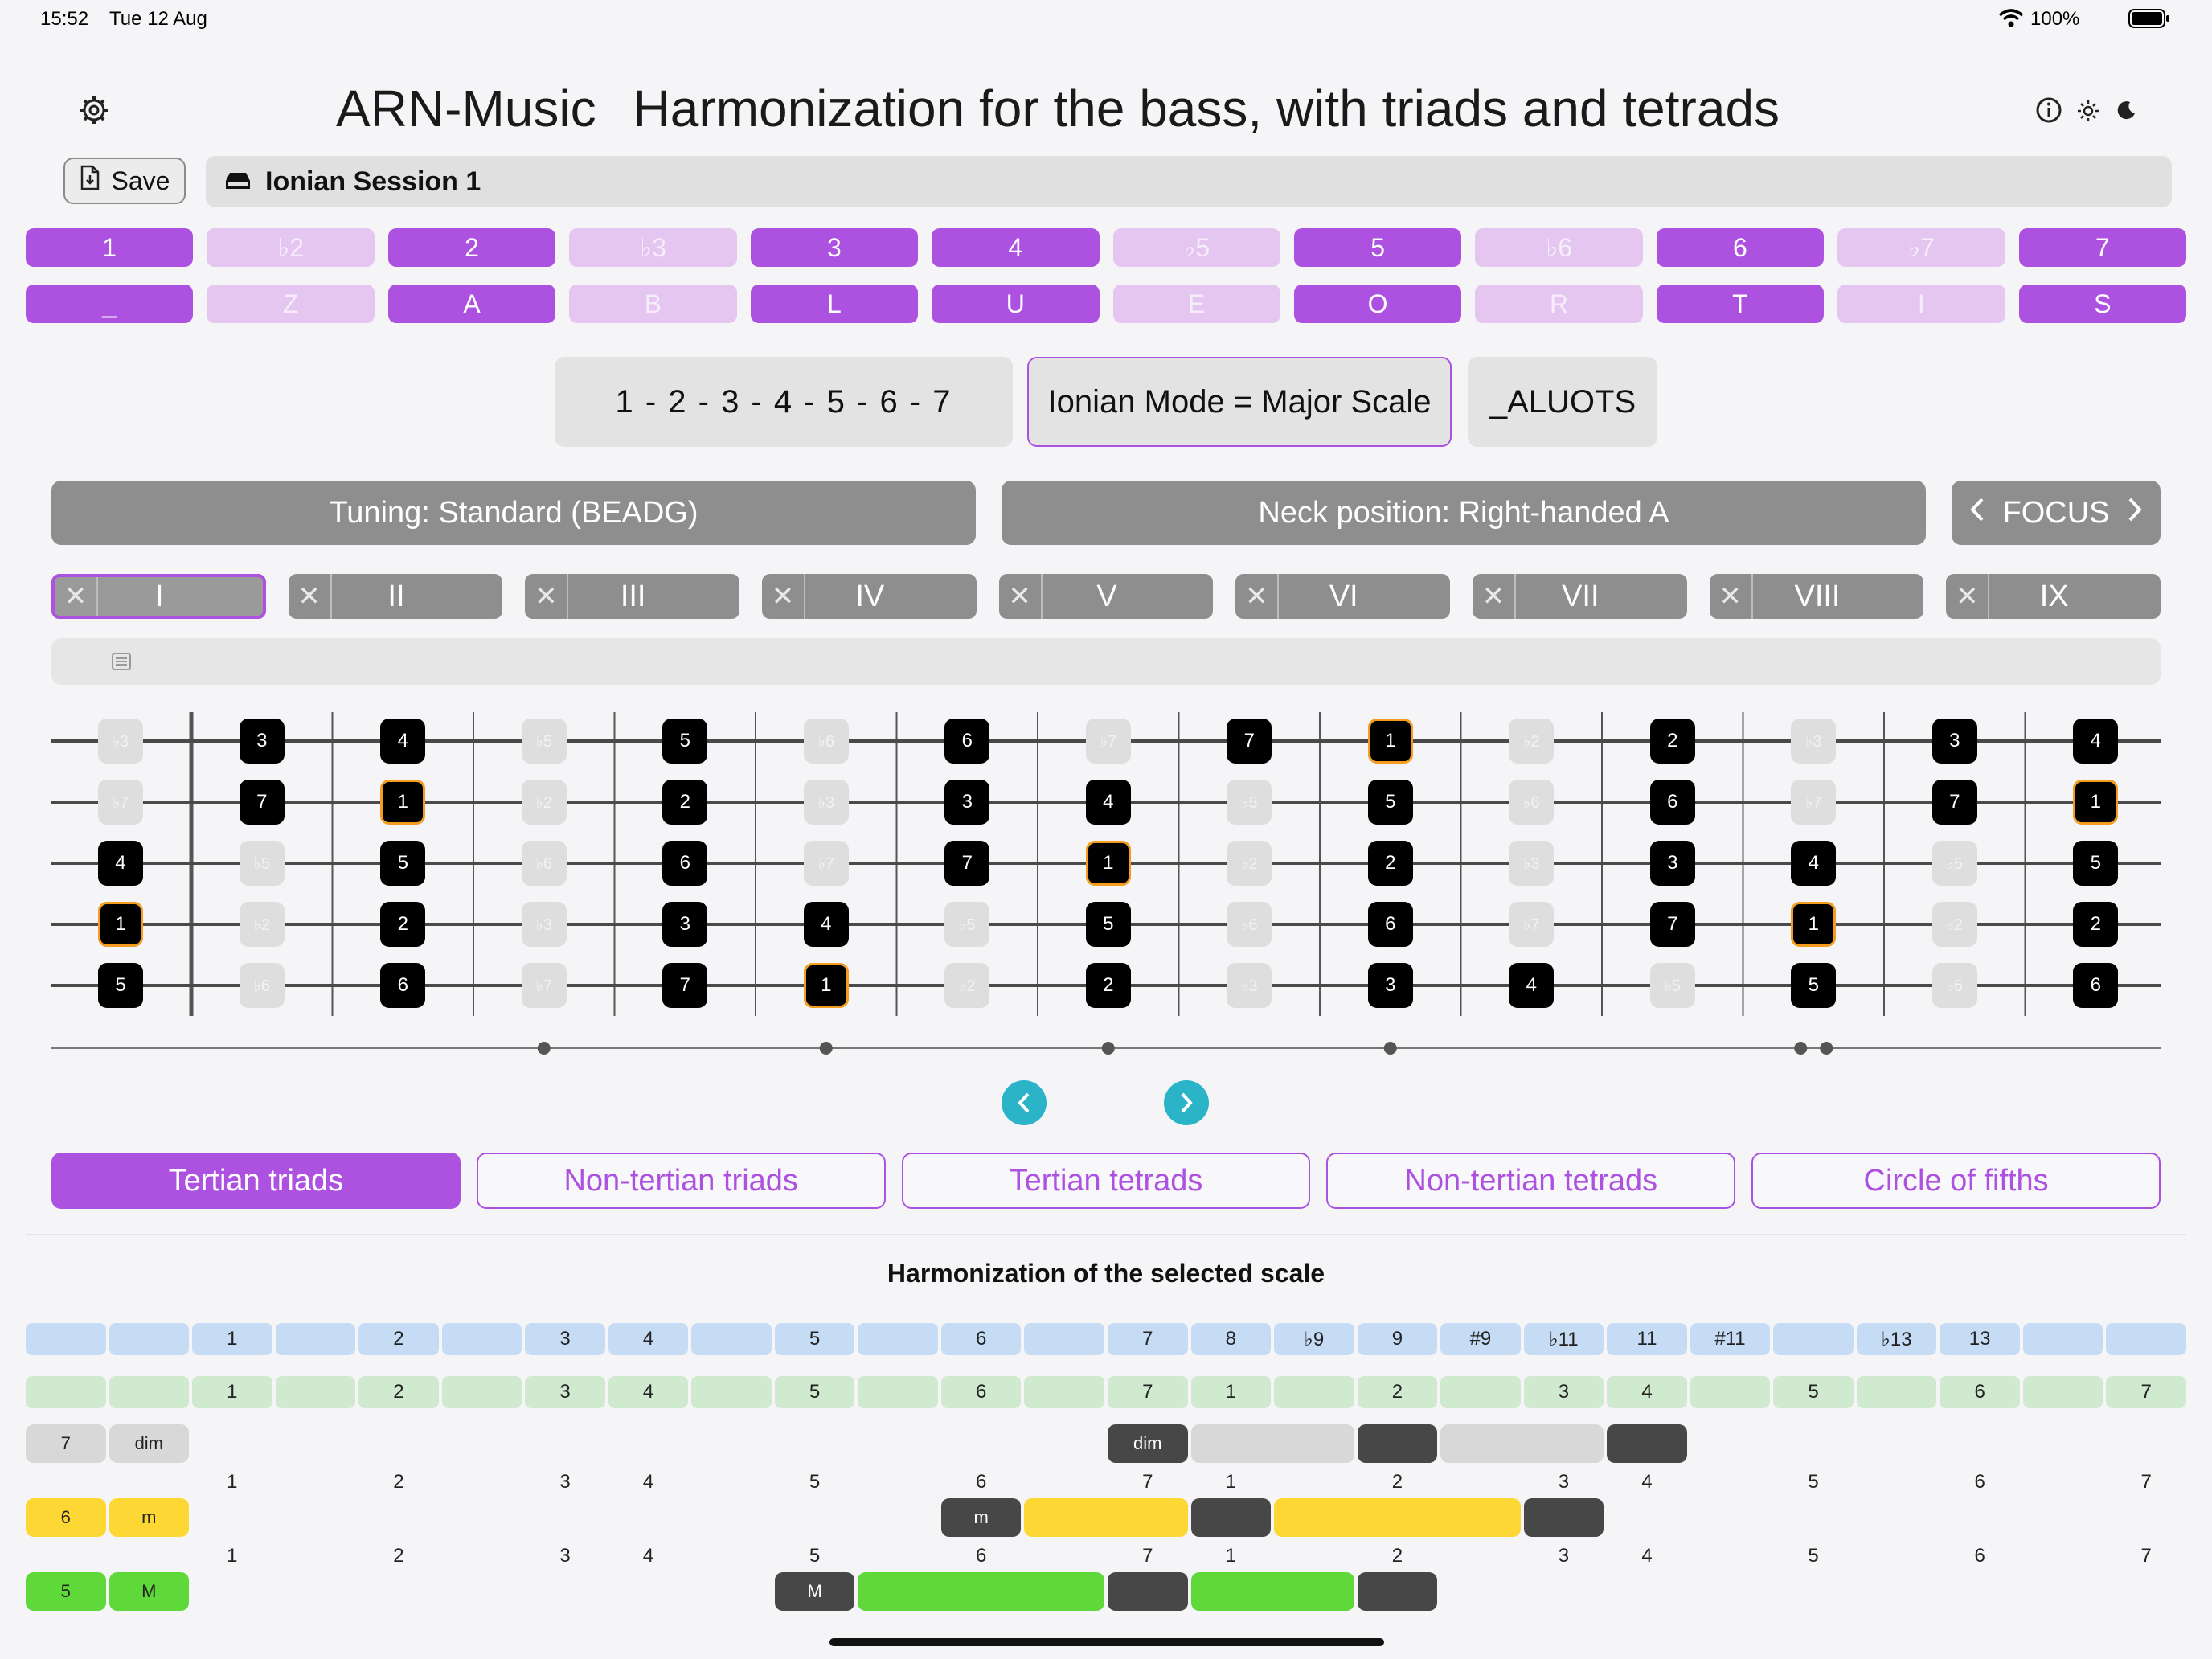  I want to click on chord-degree-label: 5, so click(66, 1591).